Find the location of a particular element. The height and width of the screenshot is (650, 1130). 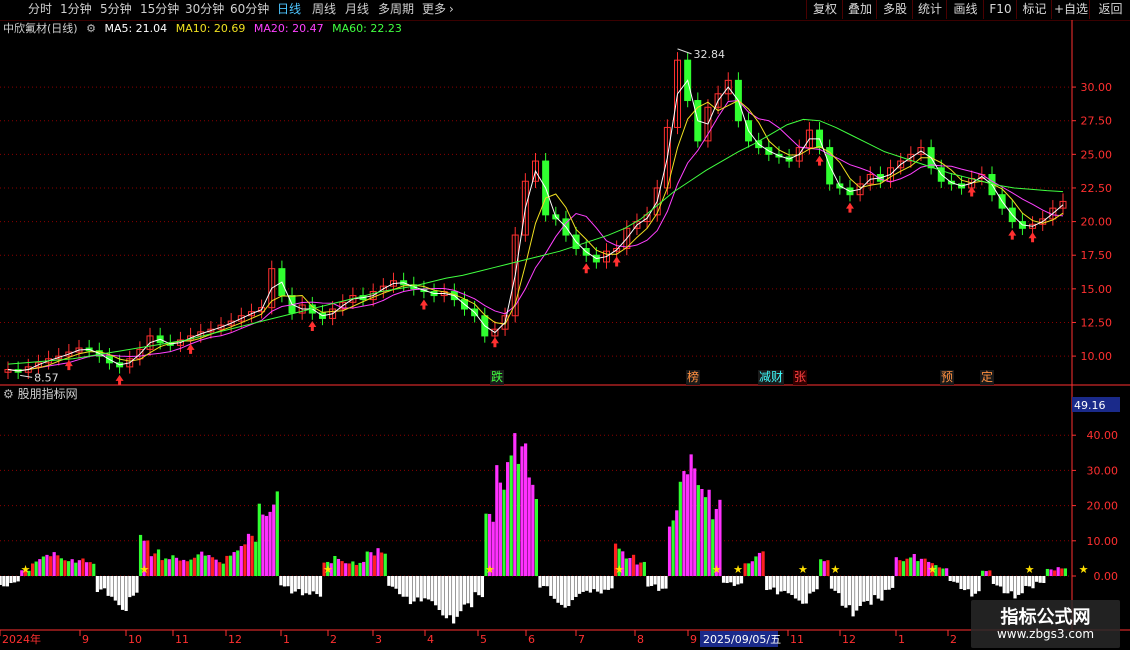

event-tag-3: 张 is located at coordinates (800, 377).